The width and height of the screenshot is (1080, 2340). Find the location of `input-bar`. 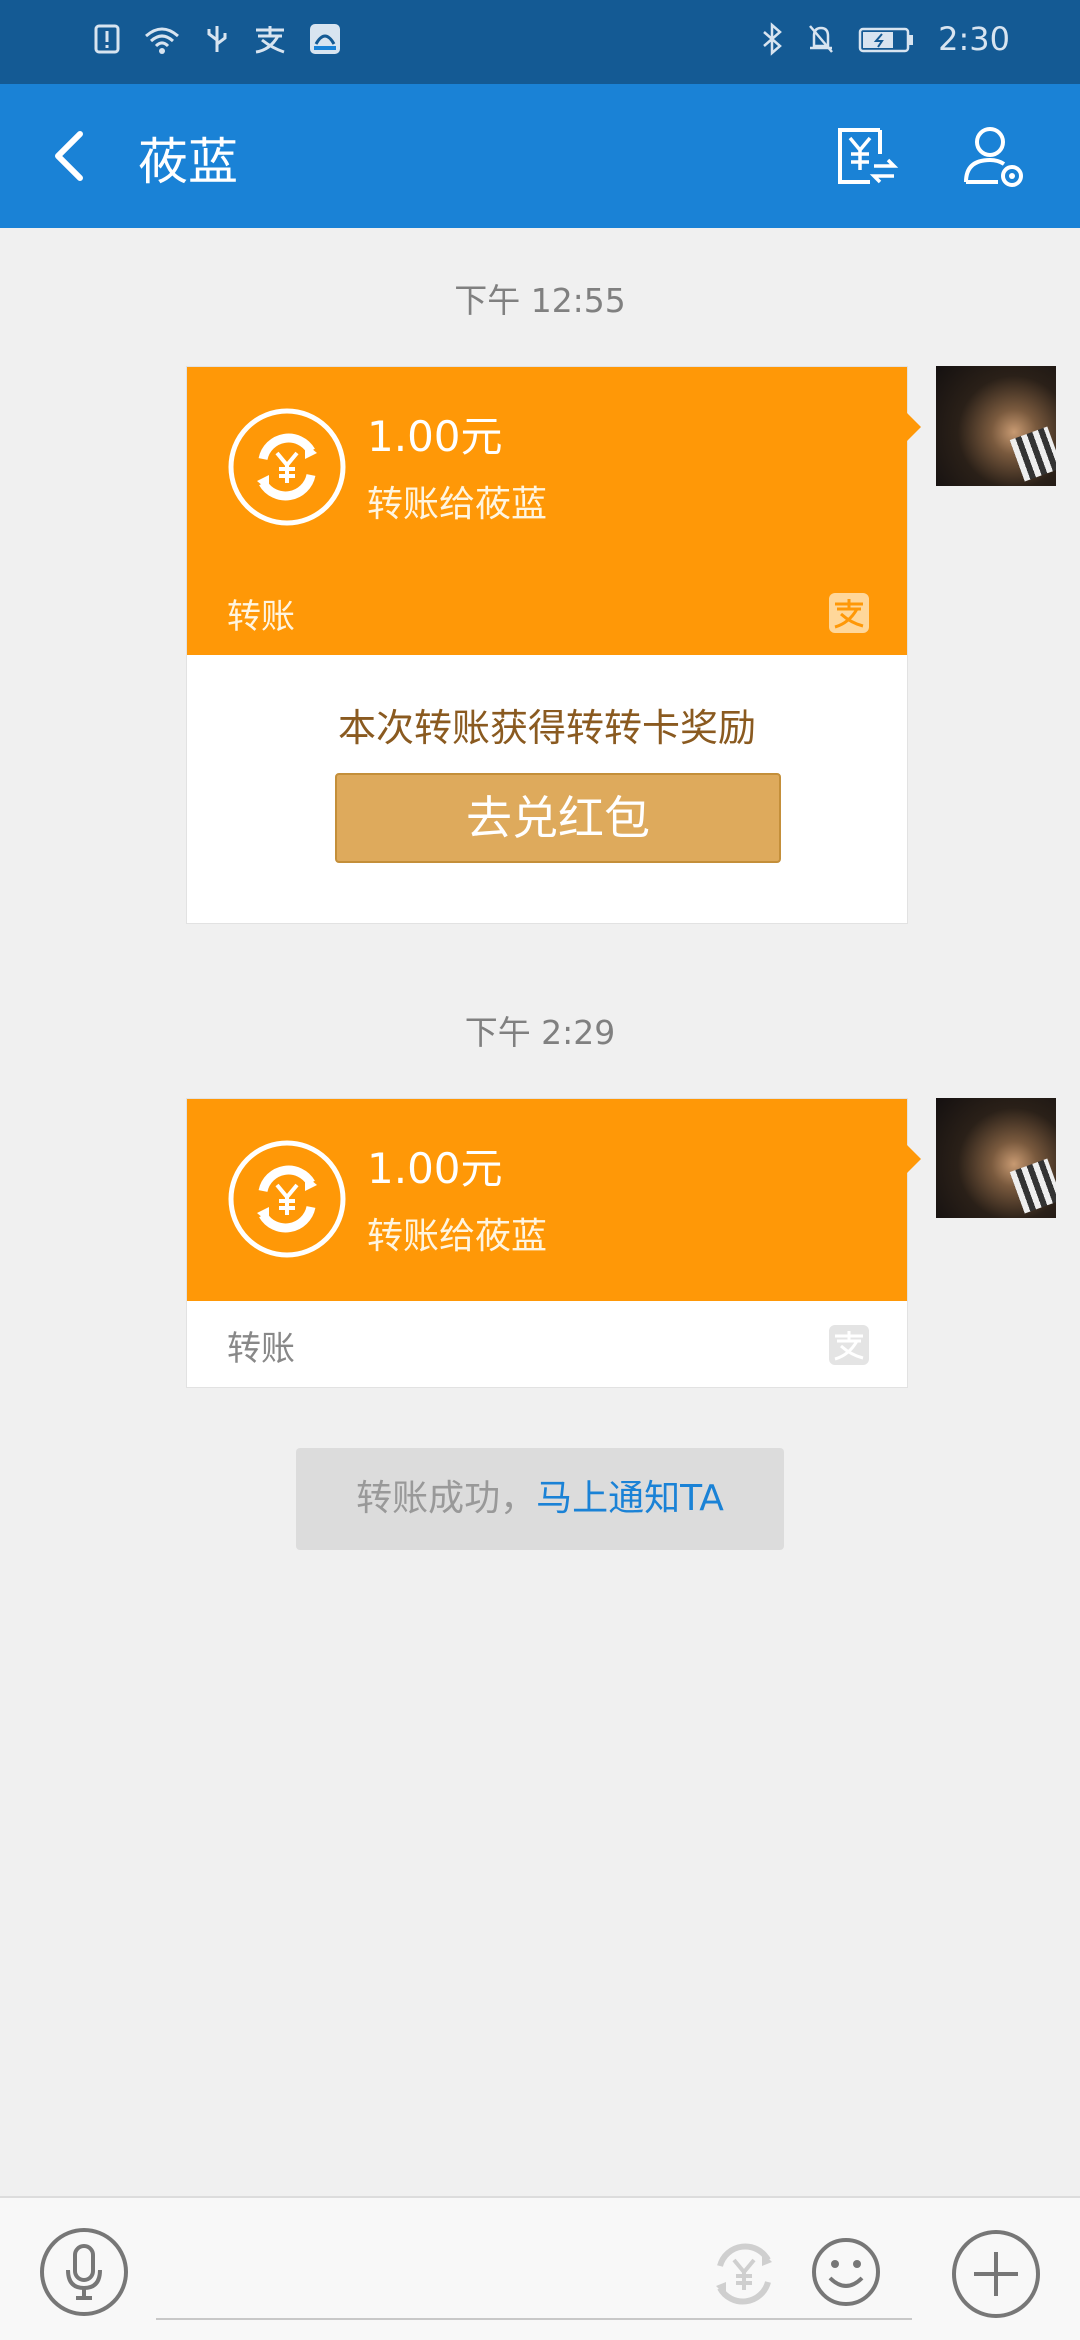

input-bar is located at coordinates (540, 2268).